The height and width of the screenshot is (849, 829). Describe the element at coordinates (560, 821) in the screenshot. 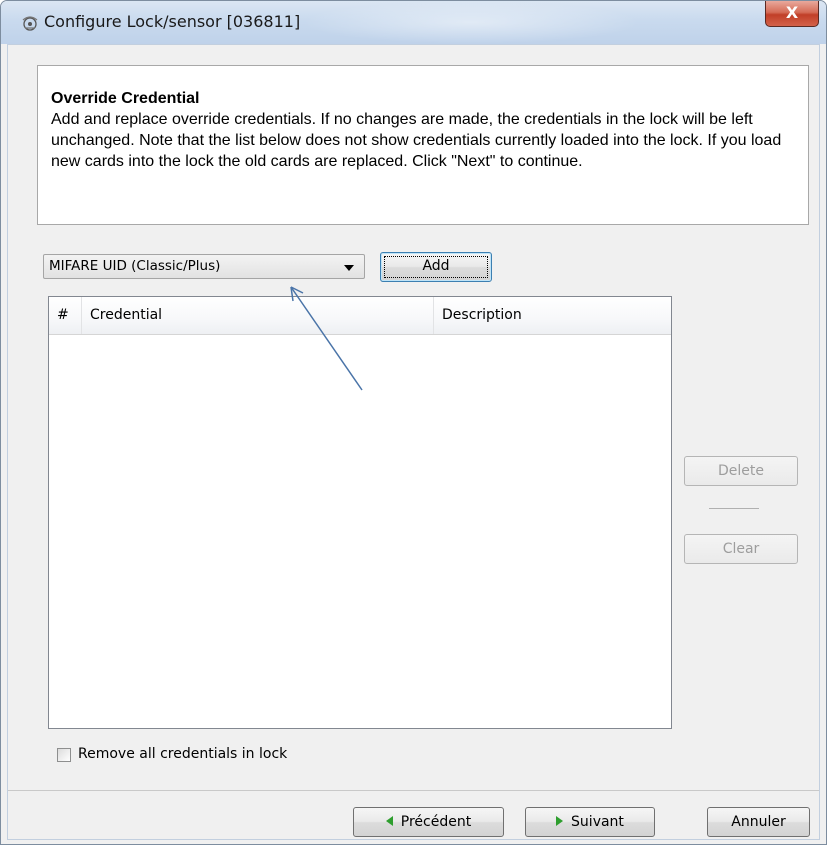

I see `arrow-right-icon` at that location.